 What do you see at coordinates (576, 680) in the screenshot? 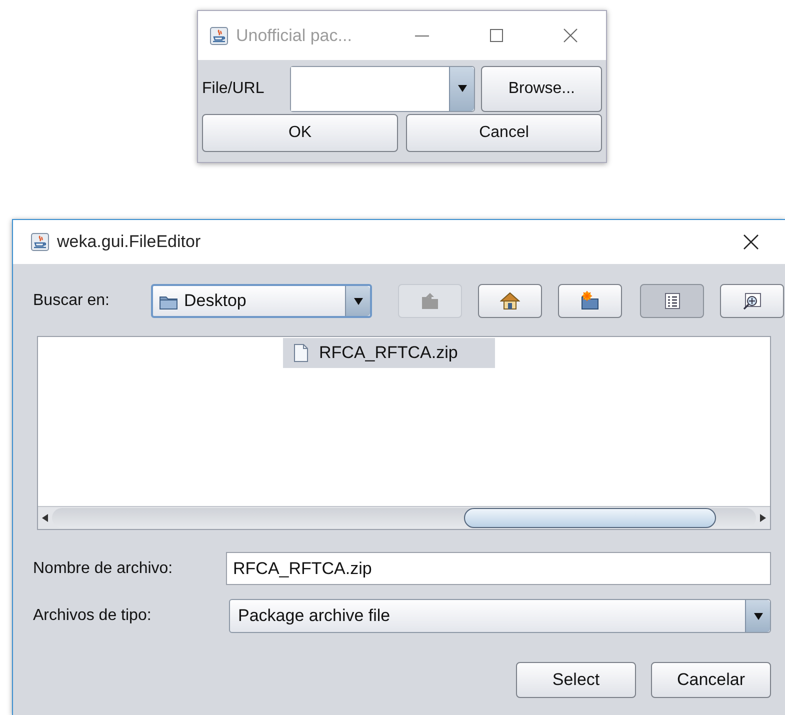
I see `select-button: Select` at bounding box center [576, 680].